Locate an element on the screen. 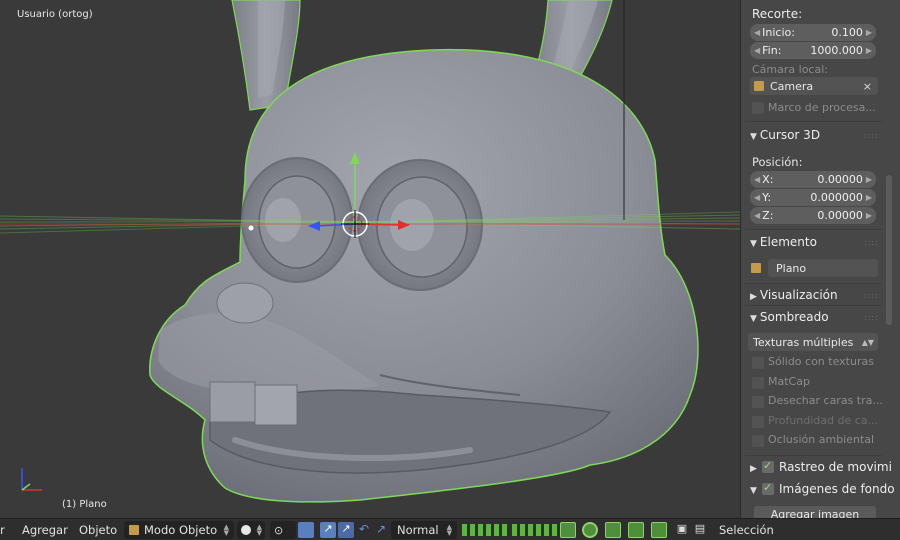 Image resolution: width=900 pixels, height=540 pixels. mode-dropdown: Modo Objeto ▲ ▼ is located at coordinates (179, 530).